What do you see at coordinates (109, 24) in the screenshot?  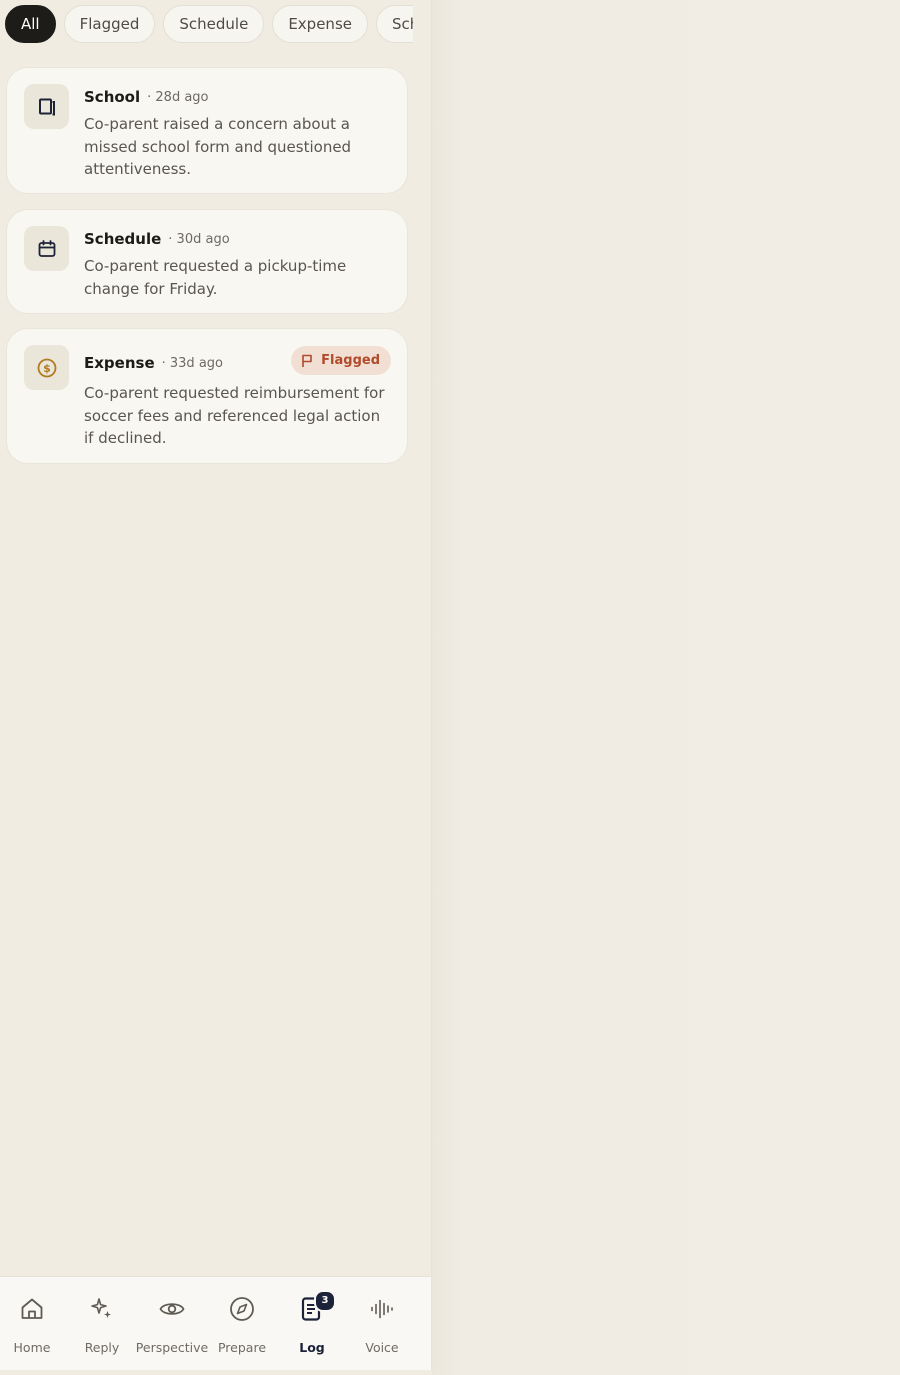 I see `filter-chip-flagged: Flagged` at bounding box center [109, 24].